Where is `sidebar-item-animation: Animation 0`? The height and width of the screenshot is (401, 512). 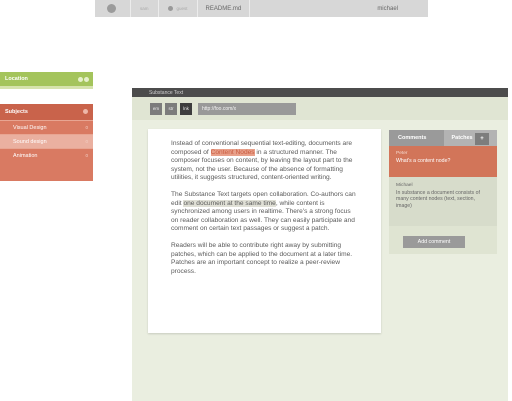
sidebar-item-animation: Animation 0 is located at coordinates (46, 155).